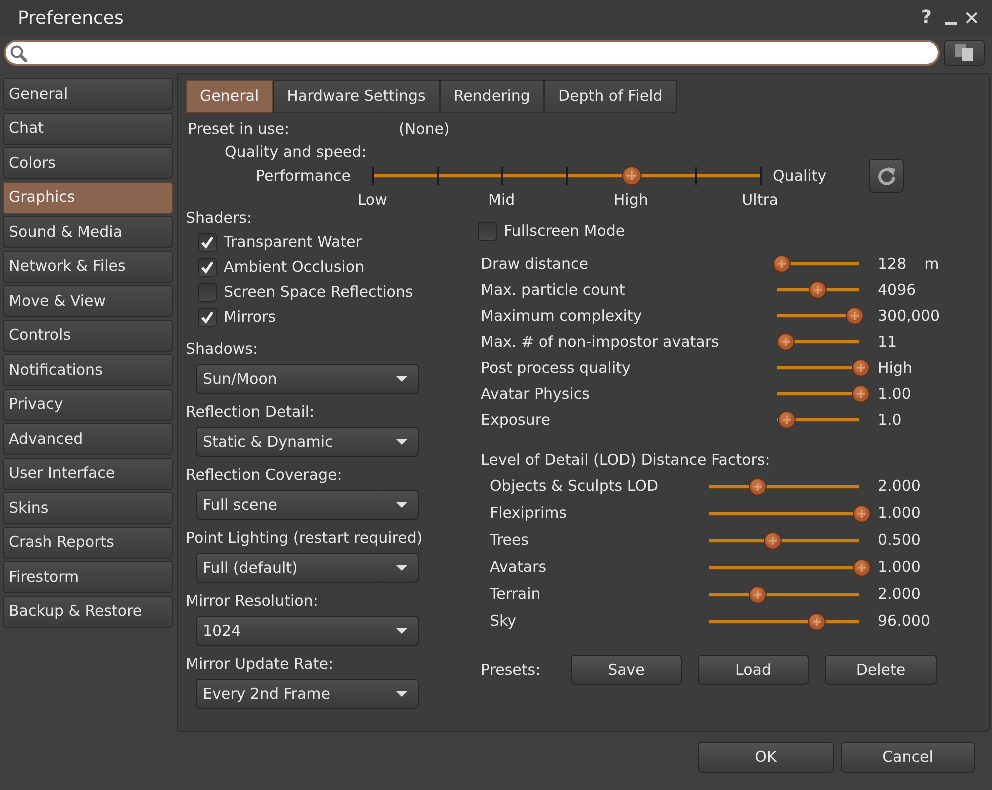 The image size is (992, 790). I want to click on sidebar-item: Colors, so click(88, 163).